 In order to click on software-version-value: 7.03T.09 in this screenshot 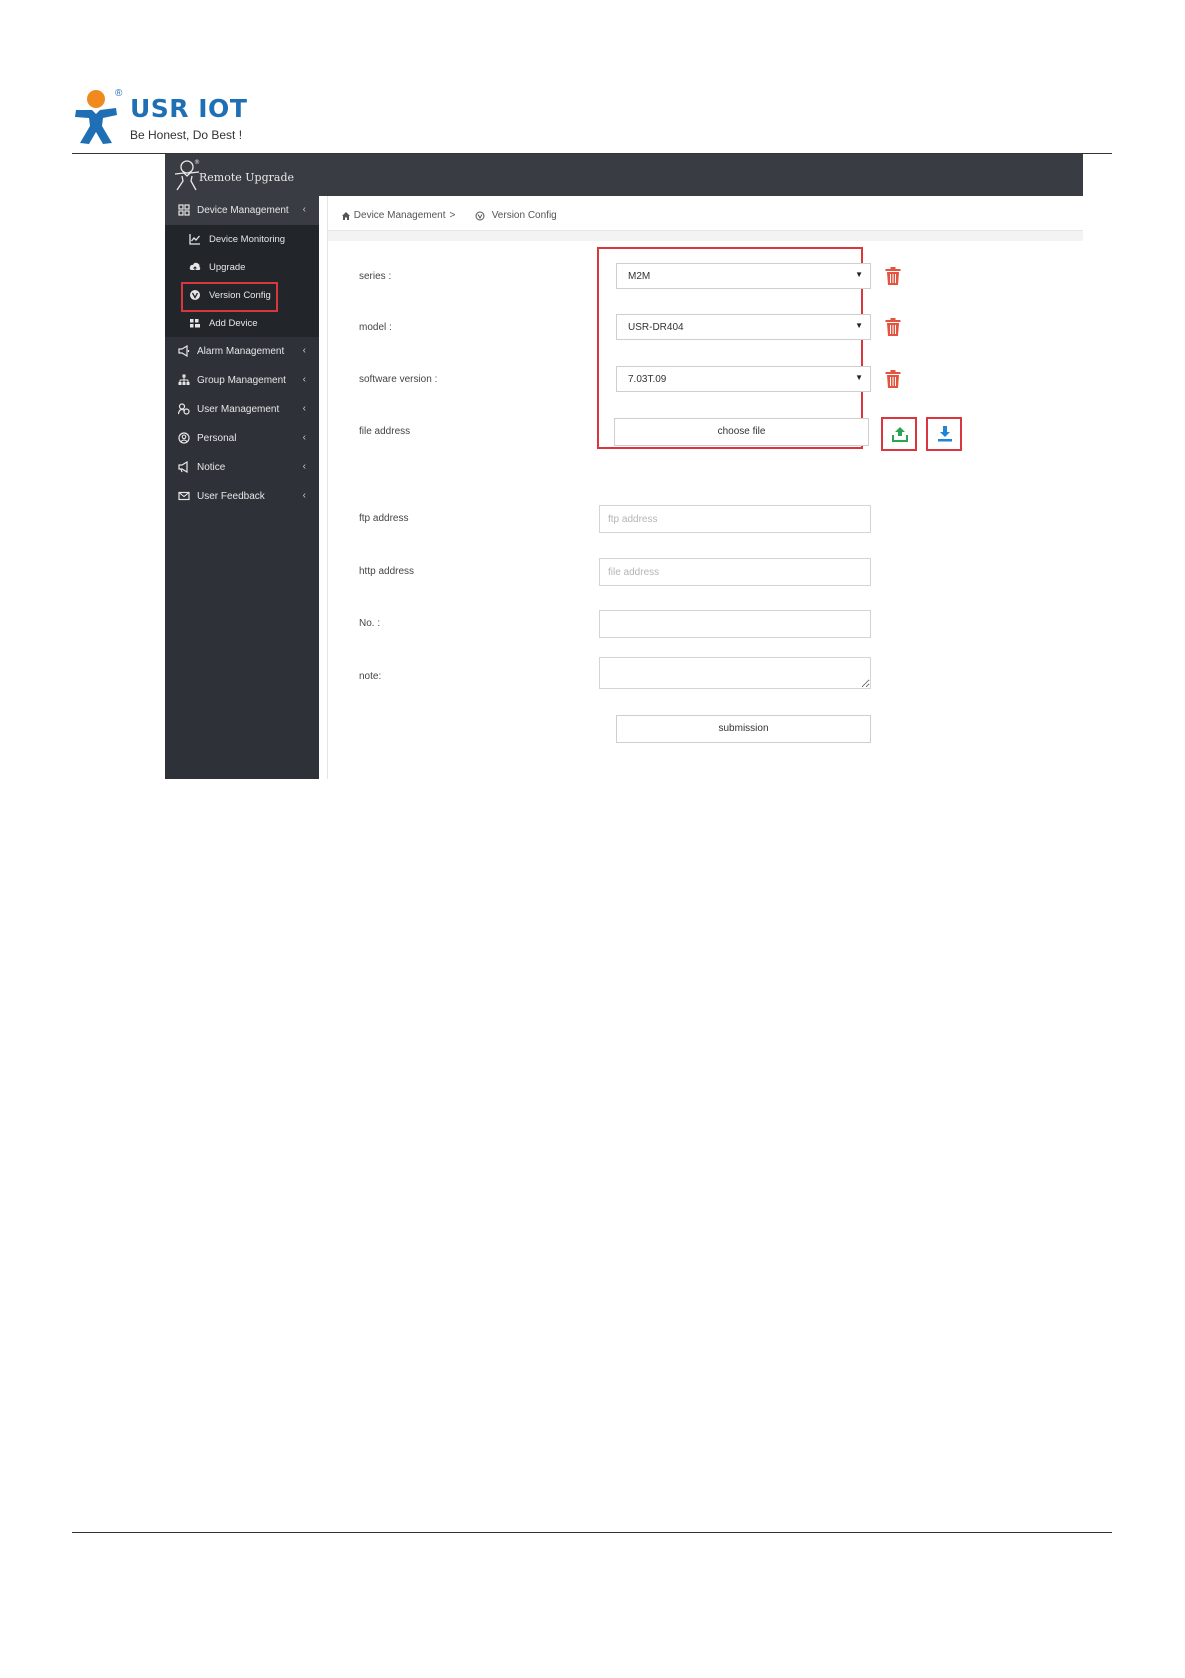, I will do `click(647, 379)`.